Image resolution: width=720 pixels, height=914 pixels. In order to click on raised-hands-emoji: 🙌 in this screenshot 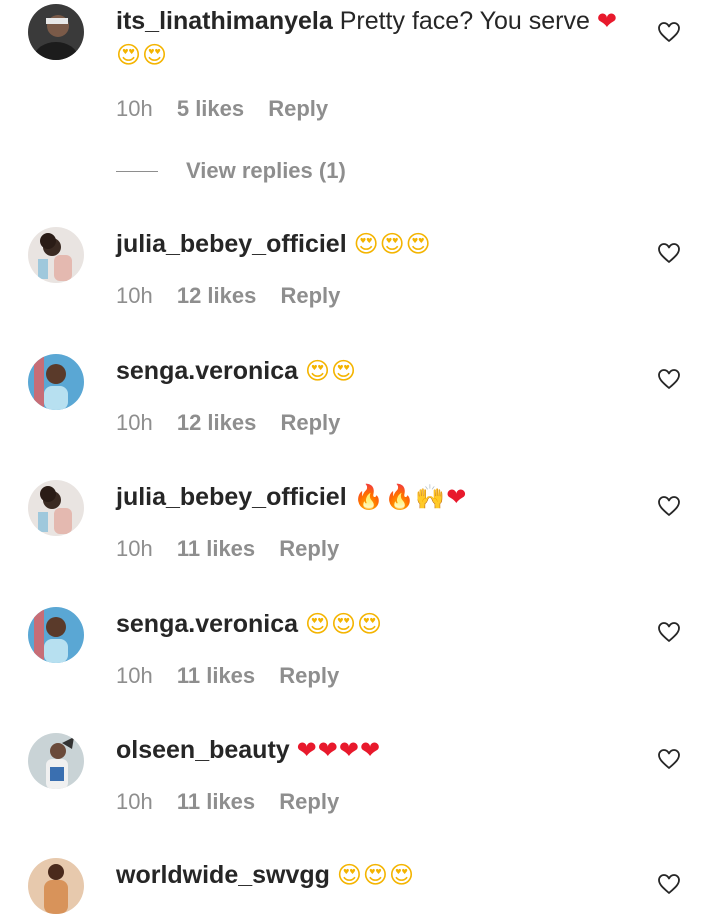, I will do `click(431, 497)`.